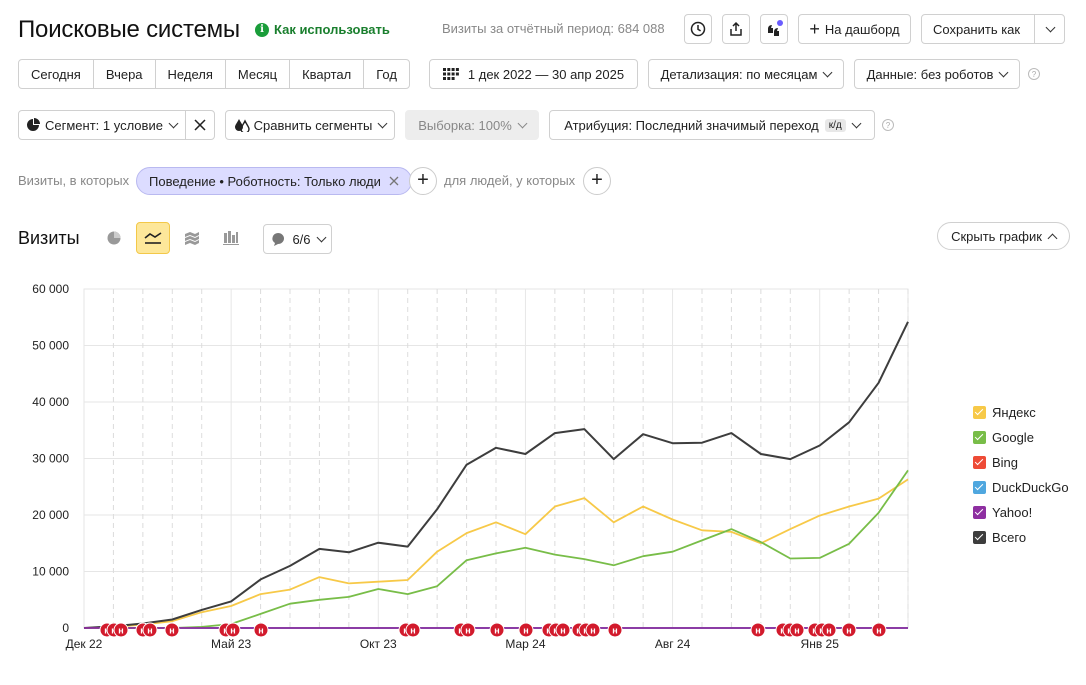 This screenshot has height=685, width=1086. What do you see at coordinates (854, 29) in the screenshot?
I see `dashboard-button: + На дашборд` at bounding box center [854, 29].